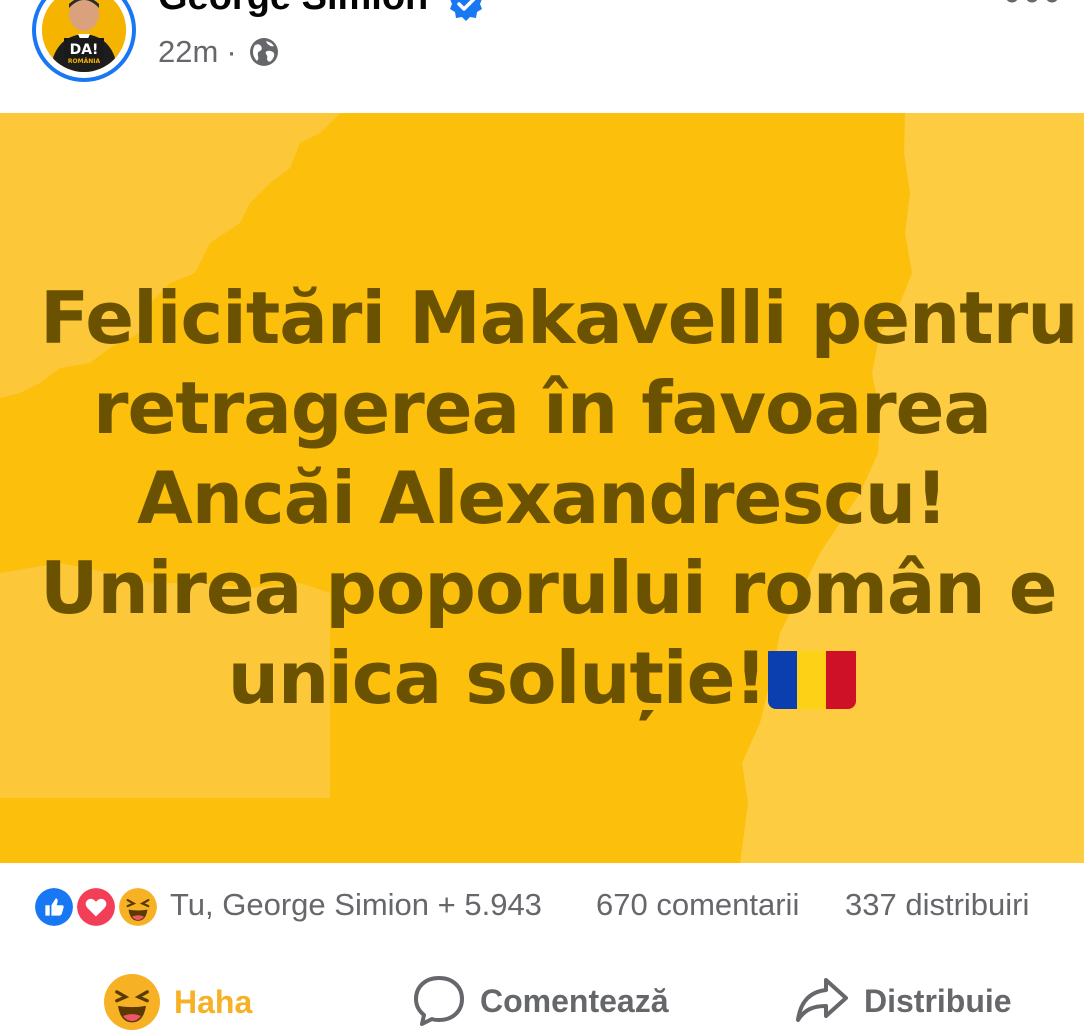 This screenshot has width=1084, height=1030. What do you see at coordinates (574, 1000) in the screenshot?
I see `comment-label: Comentează` at bounding box center [574, 1000].